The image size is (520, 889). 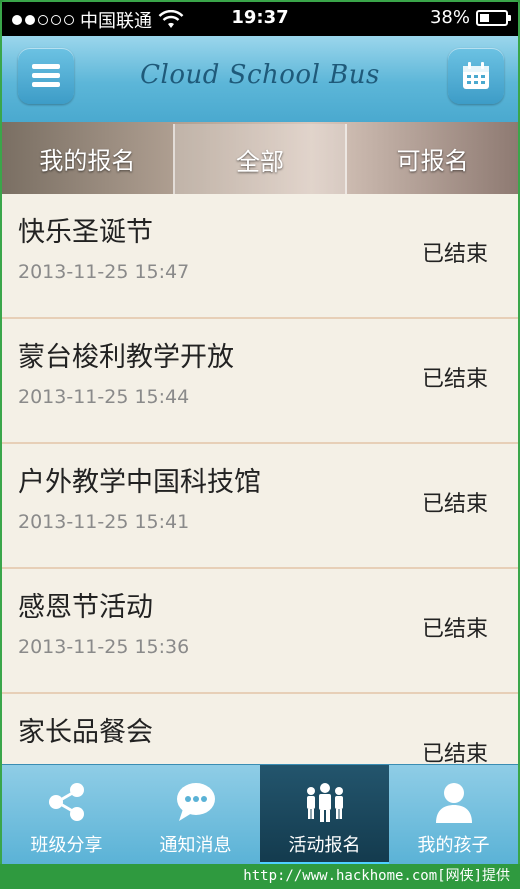 I want to click on list-item: 快乐圣诞节 2013-11-25 15:47 已结束, so click(x=260, y=256).